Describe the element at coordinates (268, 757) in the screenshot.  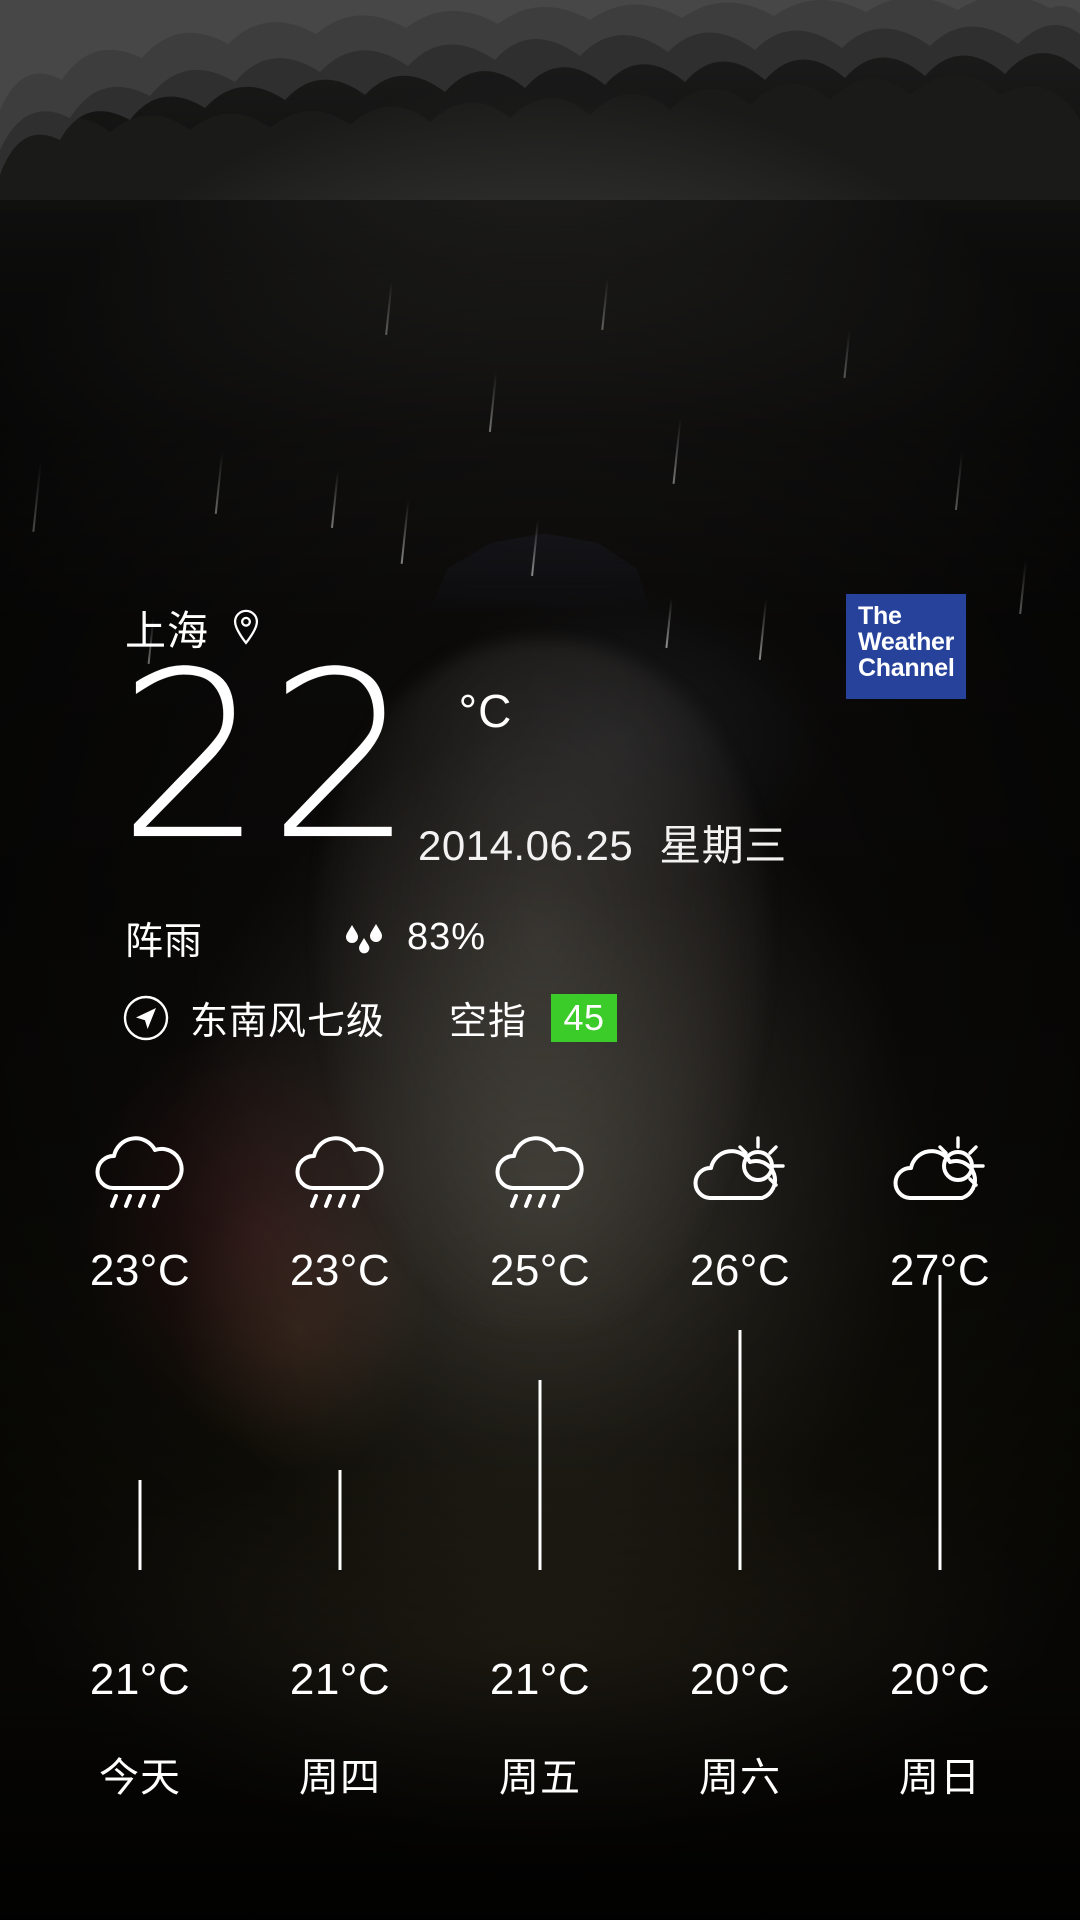
I see `current-temperature-value: 22` at that location.